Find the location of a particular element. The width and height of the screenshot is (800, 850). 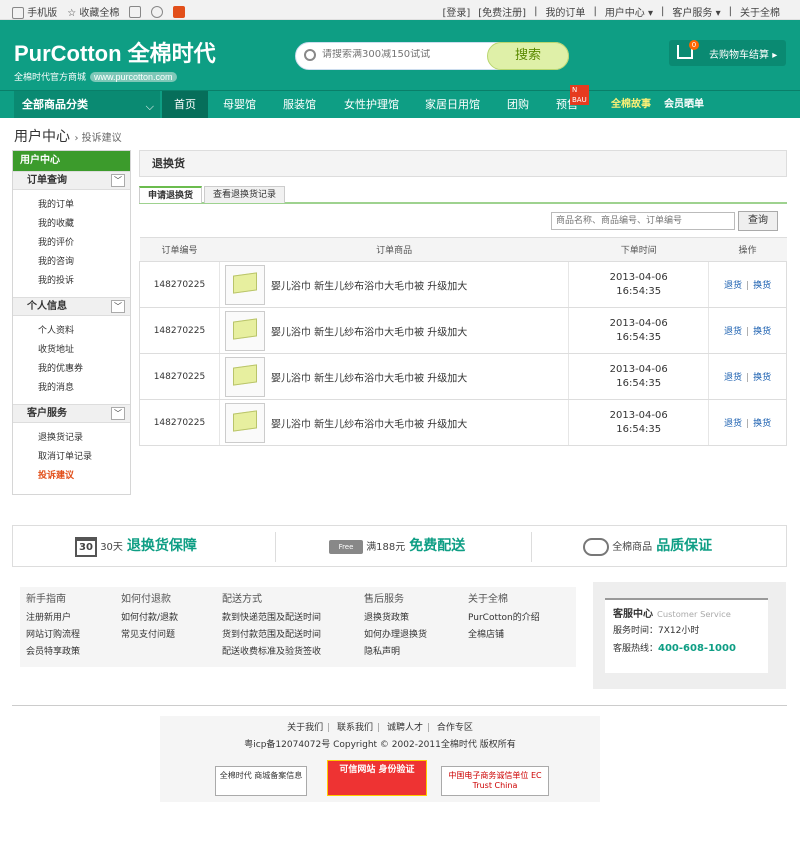

user-center-link: 用户中心 ▾ is located at coordinates (629, 11).